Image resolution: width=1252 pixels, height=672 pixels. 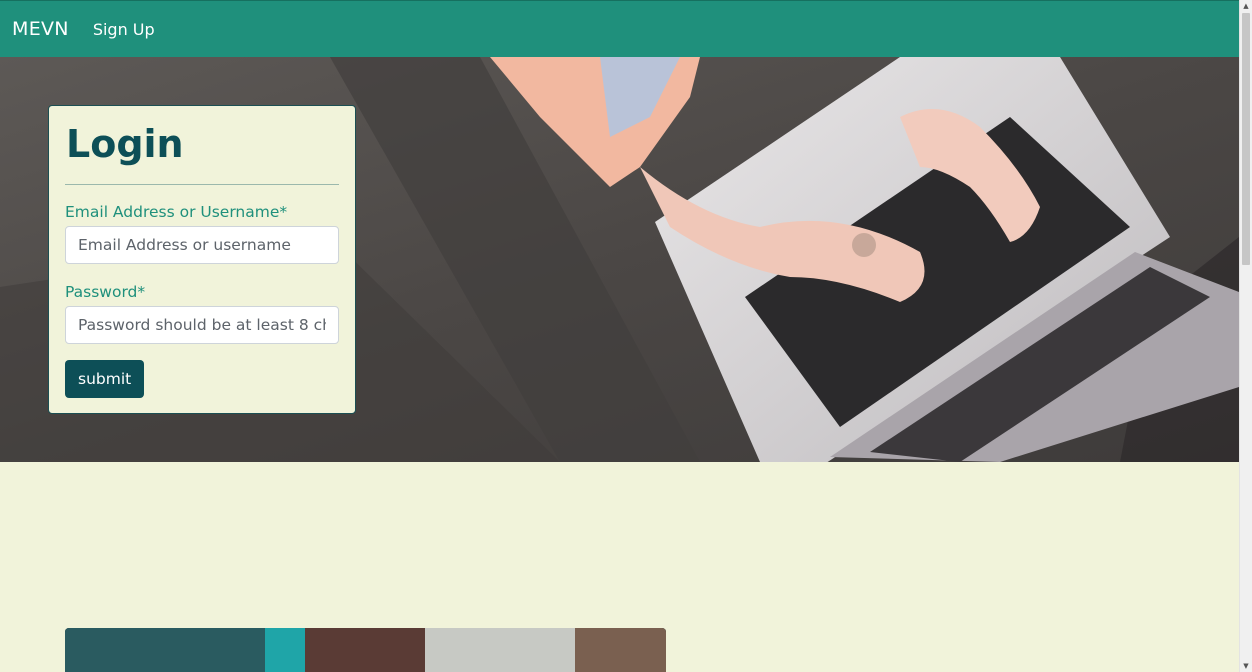 I want to click on nav-link-sign-up: Sign Up, so click(x=124, y=29).